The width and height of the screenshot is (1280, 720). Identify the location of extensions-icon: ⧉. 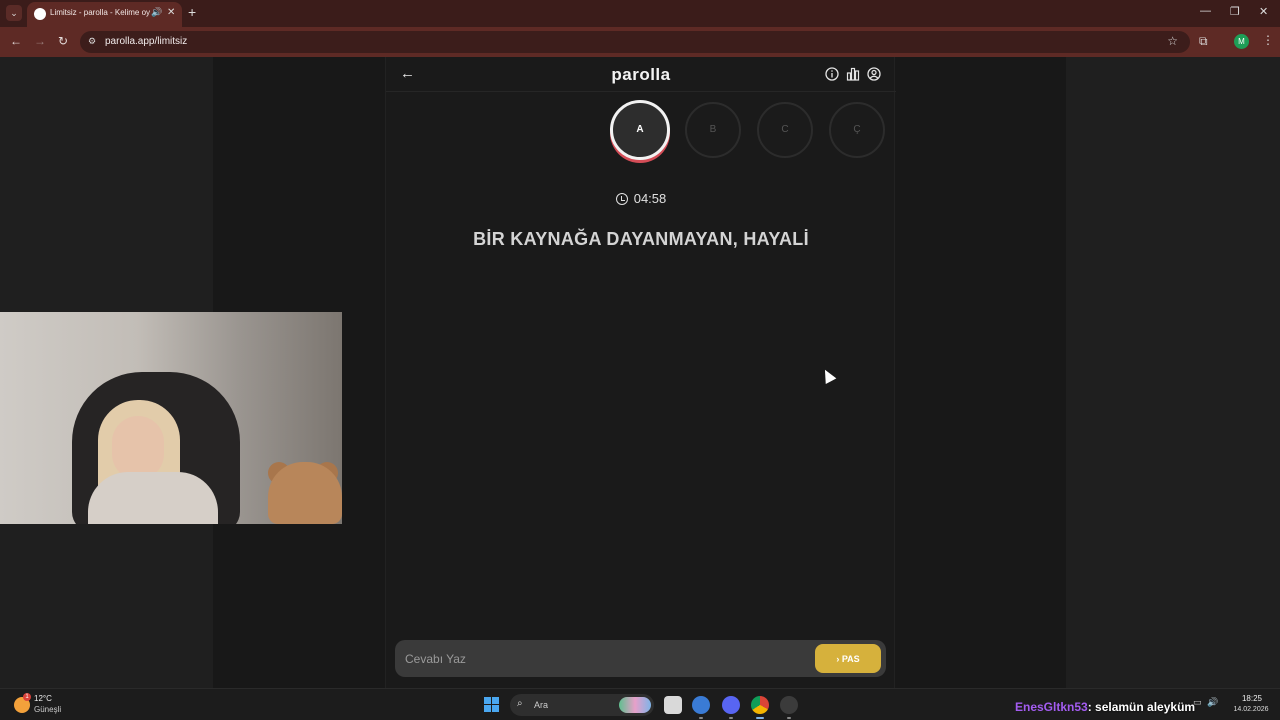
(1203, 41).